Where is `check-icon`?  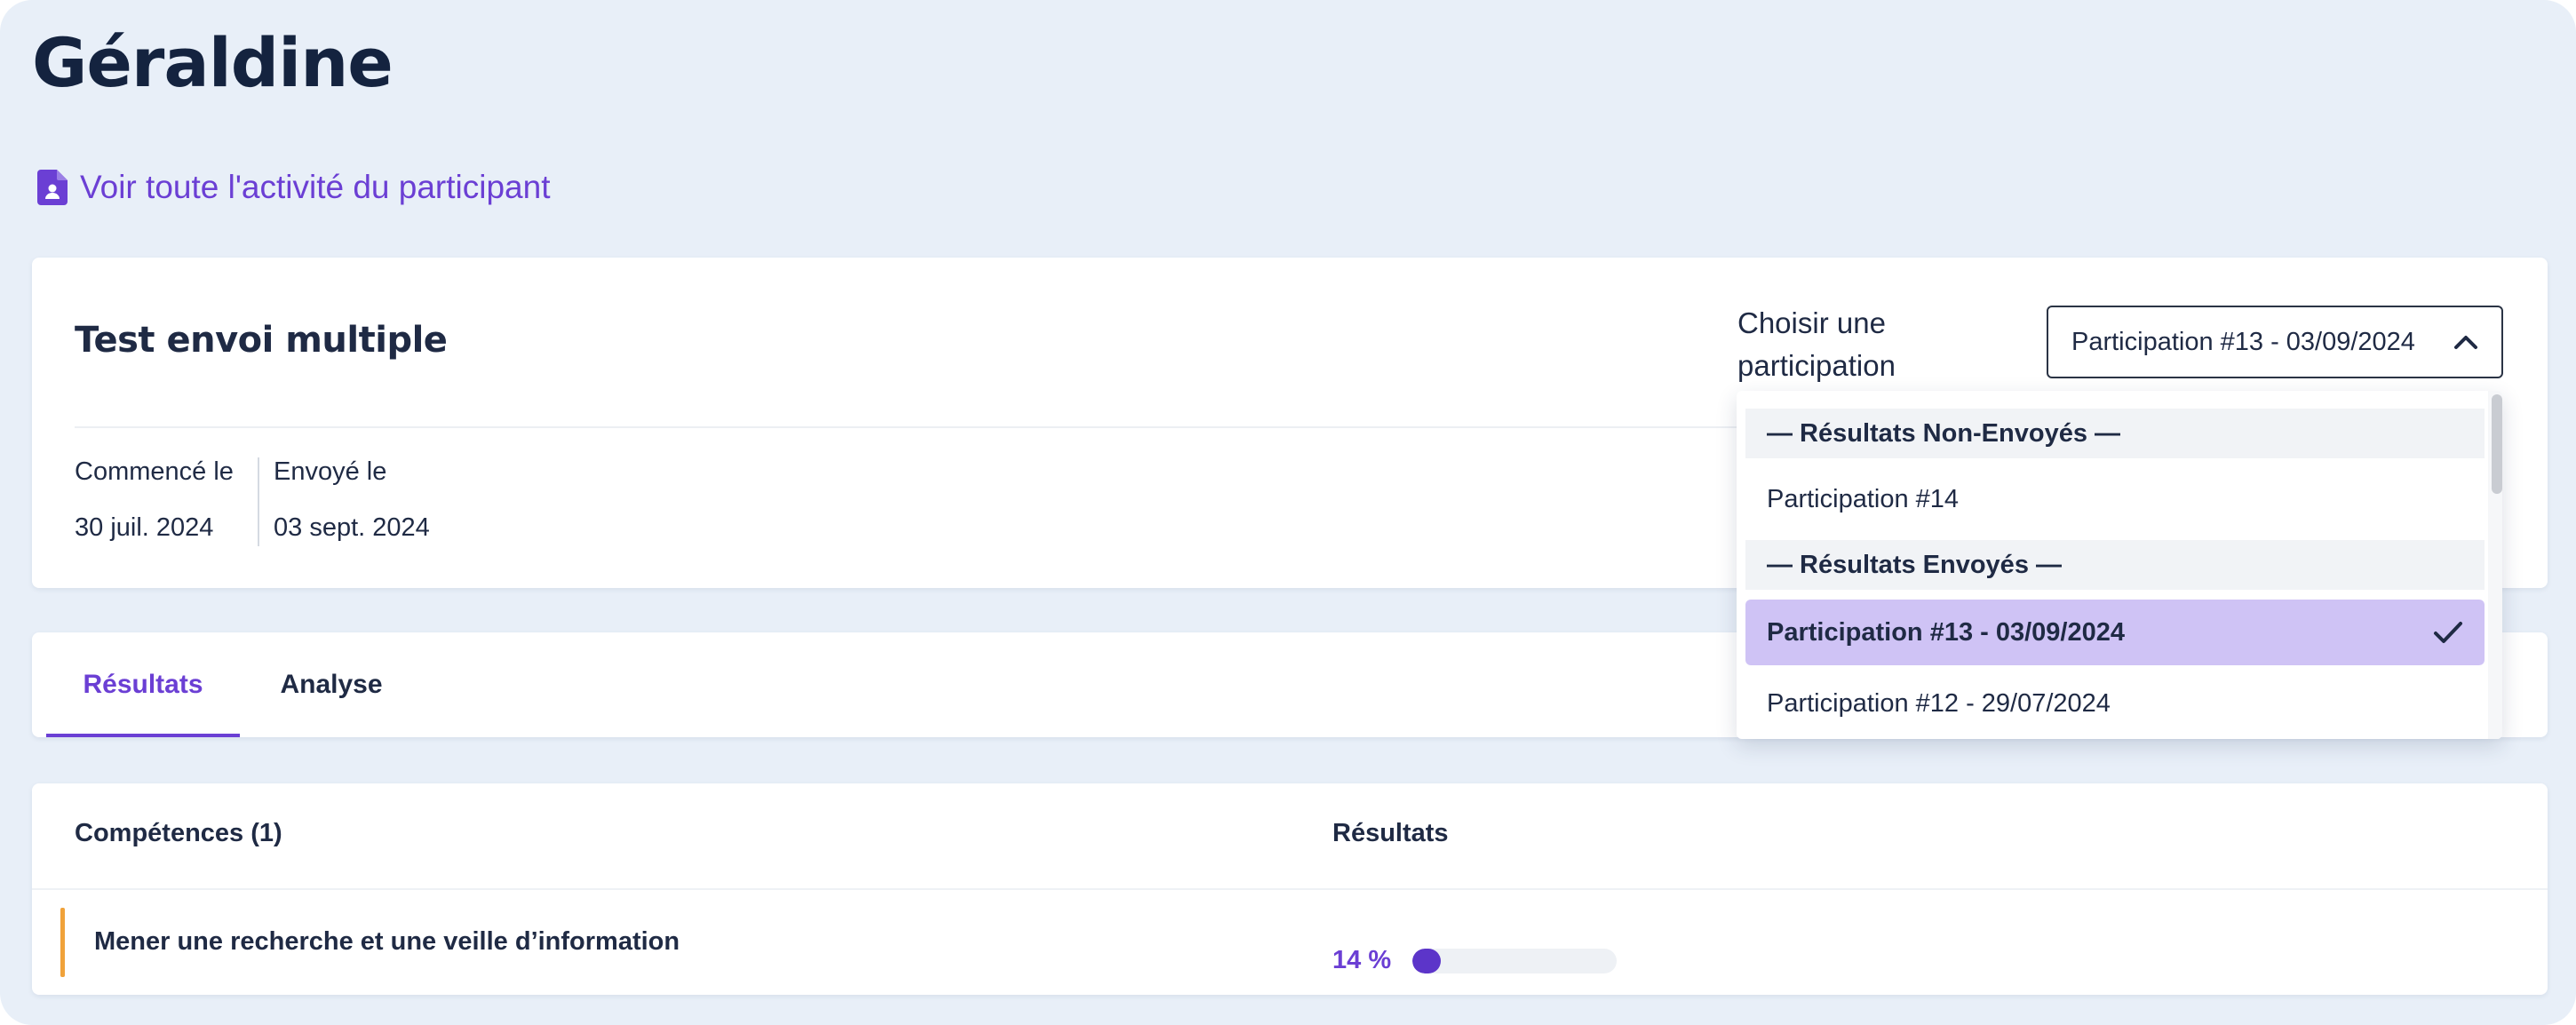
check-icon is located at coordinates (2448, 632).